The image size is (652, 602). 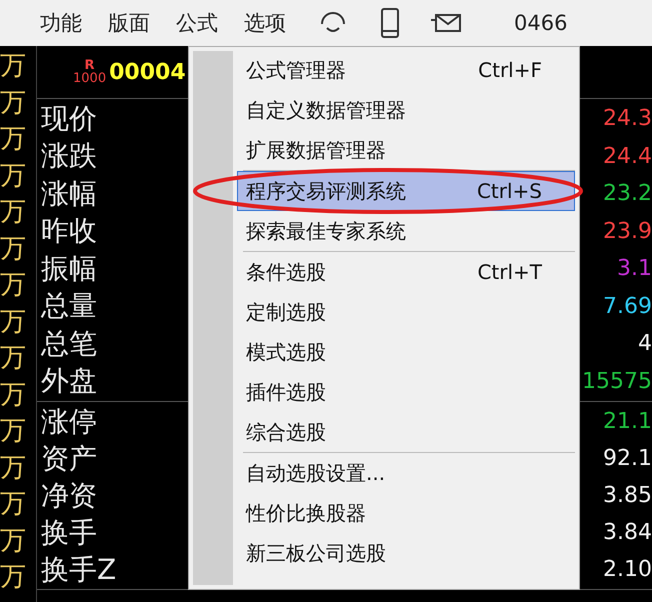 I want to click on menu-item: 新三板公司选股, so click(x=406, y=553).